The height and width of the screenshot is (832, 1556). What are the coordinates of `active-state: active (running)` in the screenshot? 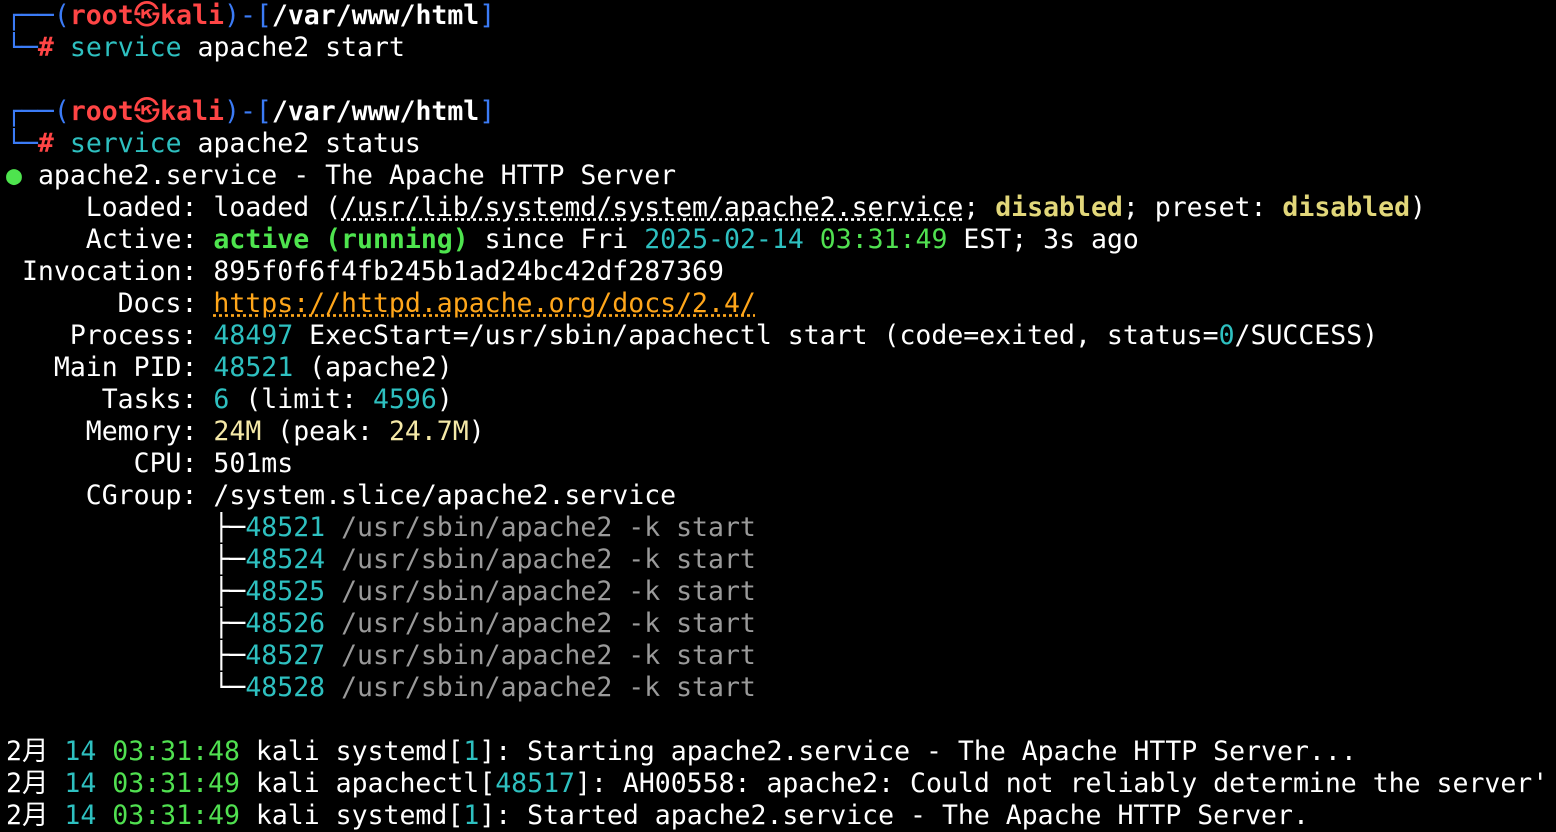 It's located at (341, 239).